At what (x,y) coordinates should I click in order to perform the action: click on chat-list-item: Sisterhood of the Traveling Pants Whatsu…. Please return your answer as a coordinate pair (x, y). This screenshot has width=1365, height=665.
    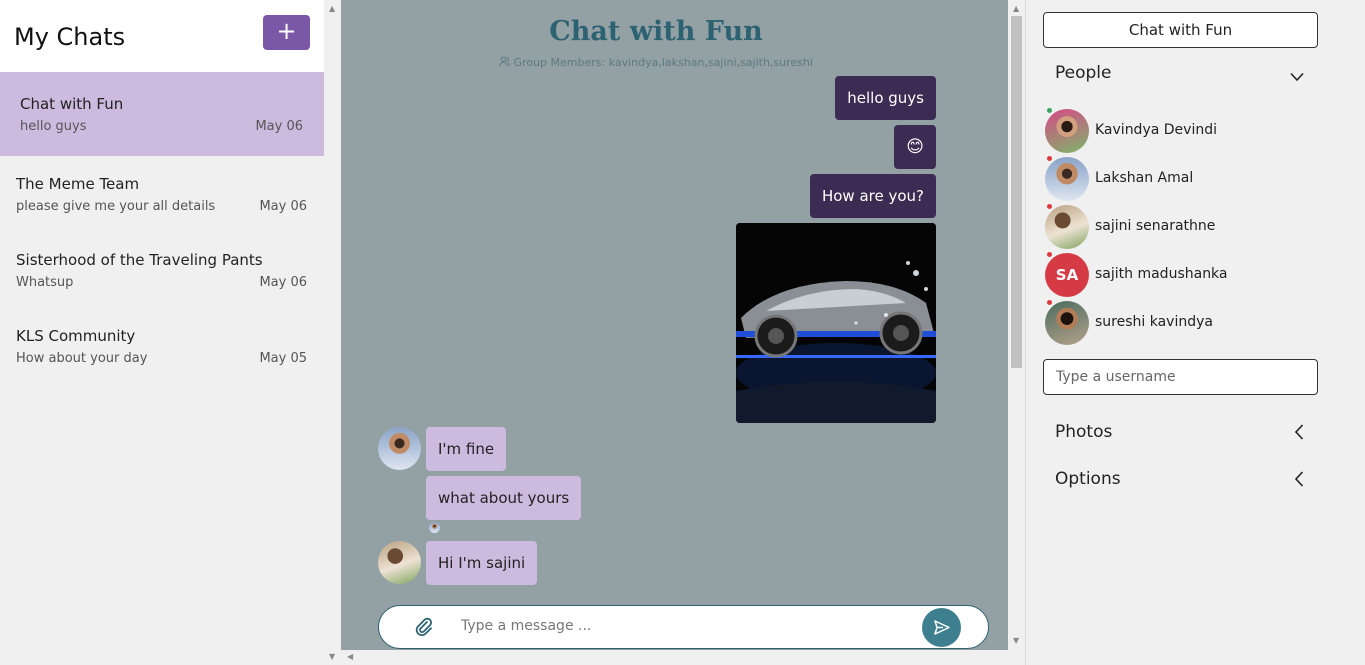
    Looking at the image, I should click on (162, 273).